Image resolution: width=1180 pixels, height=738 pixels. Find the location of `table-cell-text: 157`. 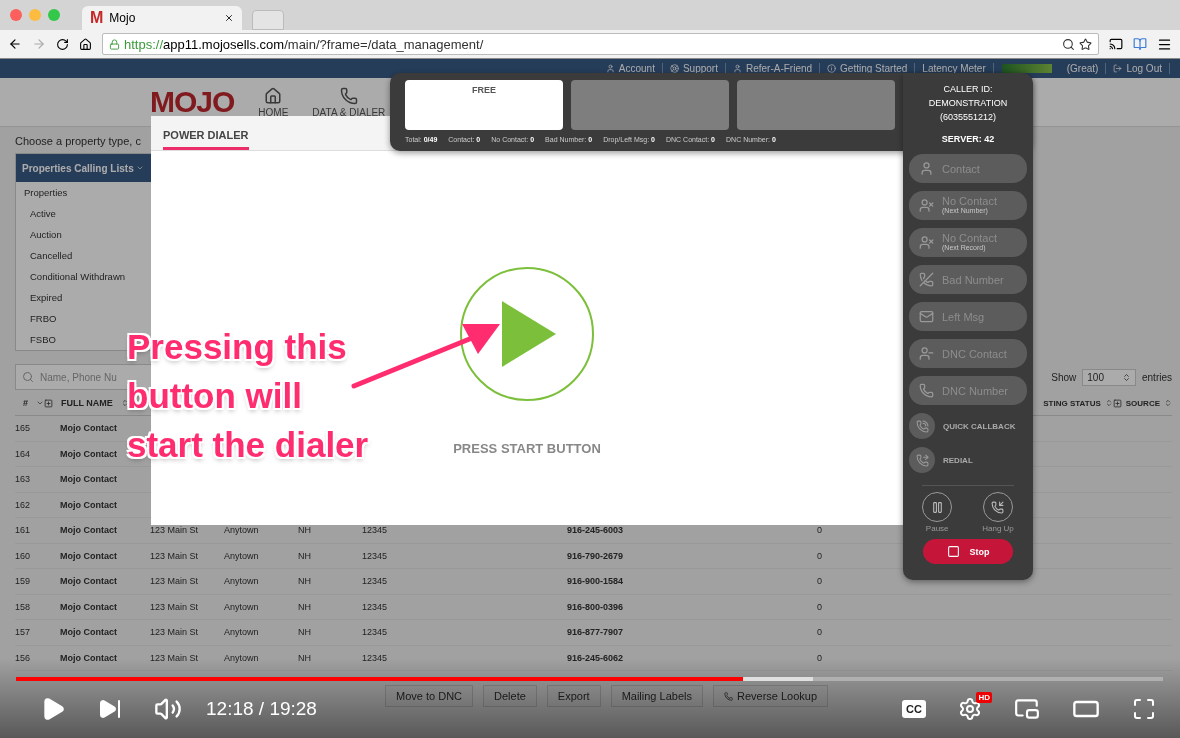

table-cell-text: 157 is located at coordinates (23, 632).